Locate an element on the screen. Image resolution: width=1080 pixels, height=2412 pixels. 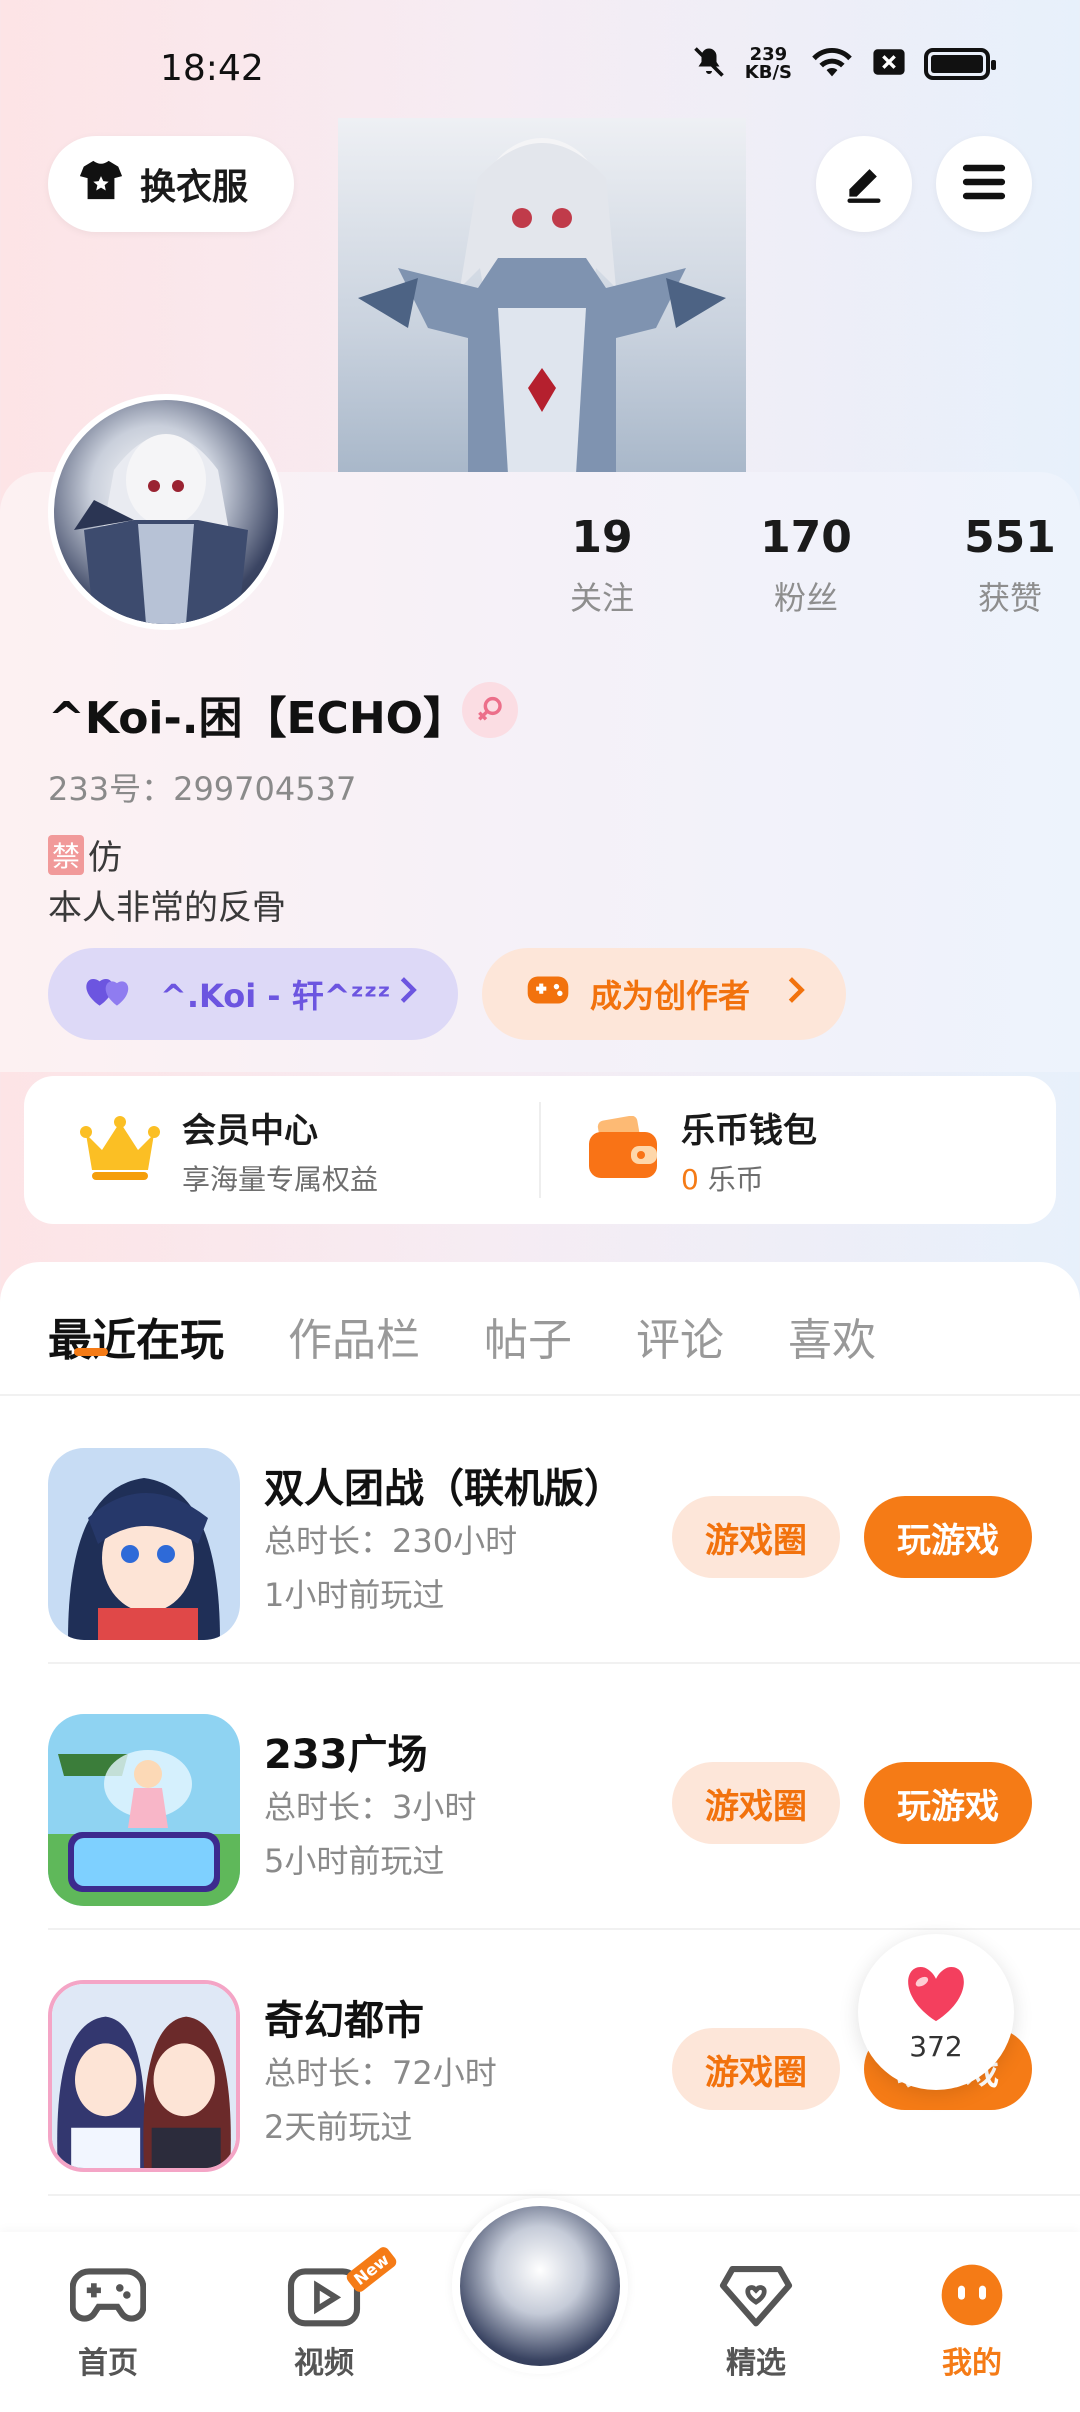
menu-icon is located at coordinates (984, 184).